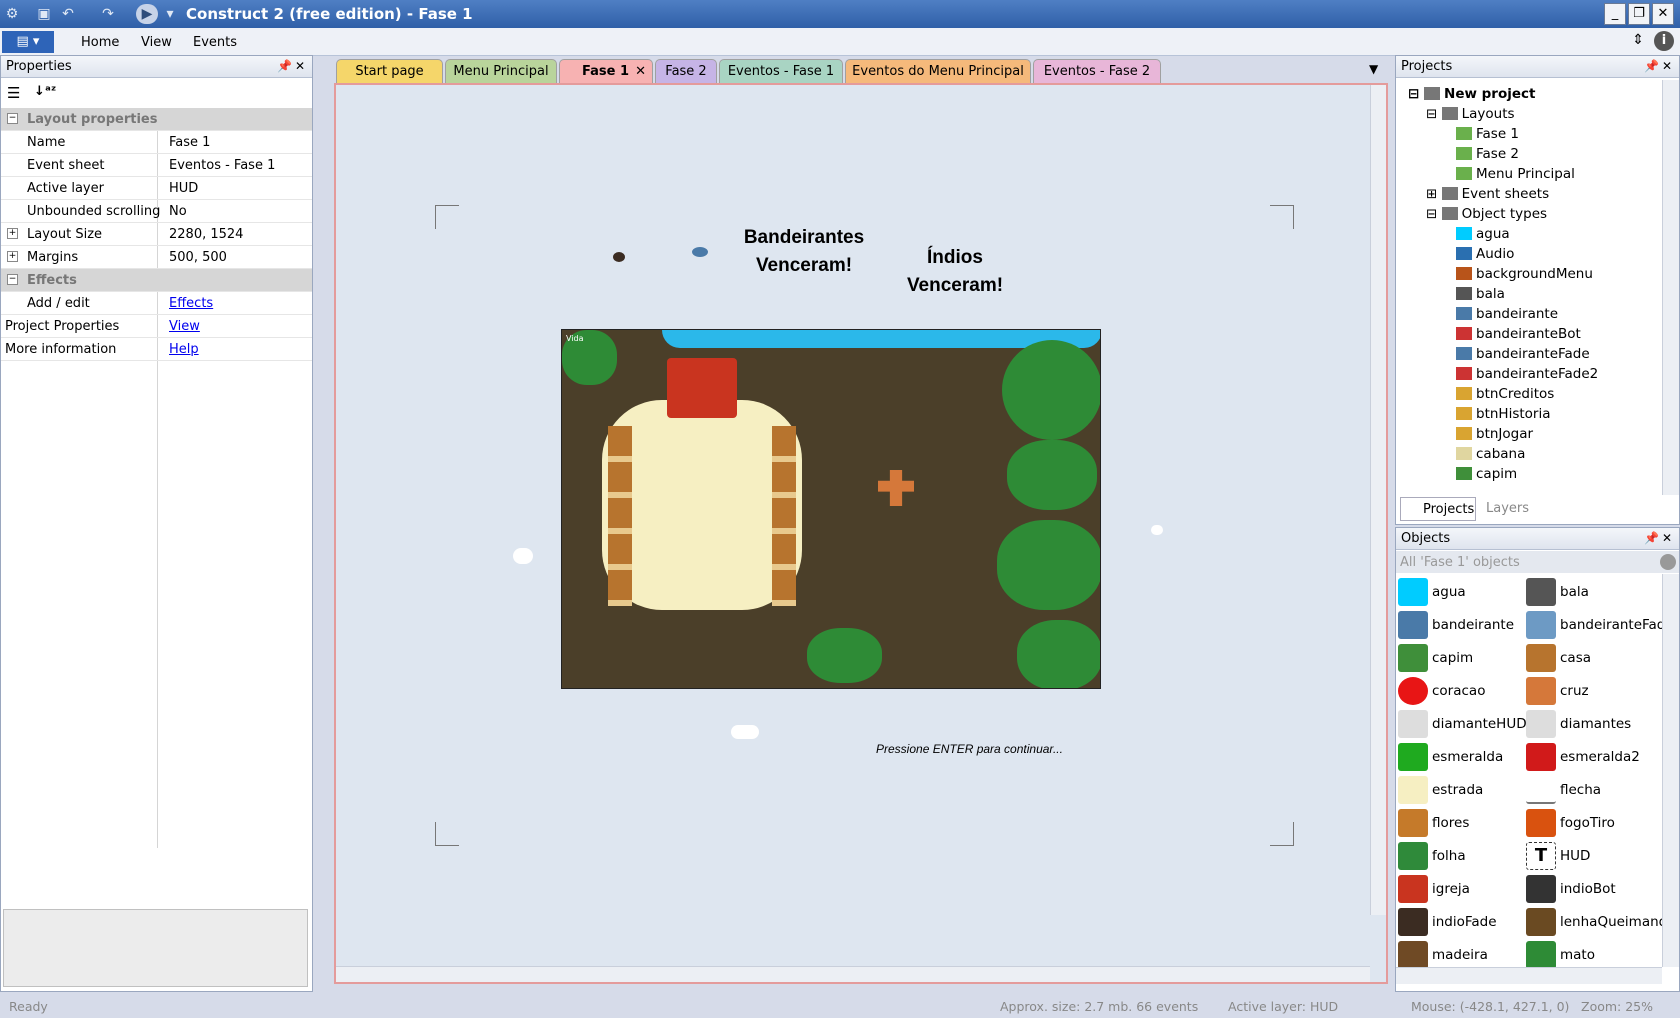 The width and height of the screenshot is (1680, 1018). I want to click on tree-item-layout: Fase 2, so click(1487, 154).